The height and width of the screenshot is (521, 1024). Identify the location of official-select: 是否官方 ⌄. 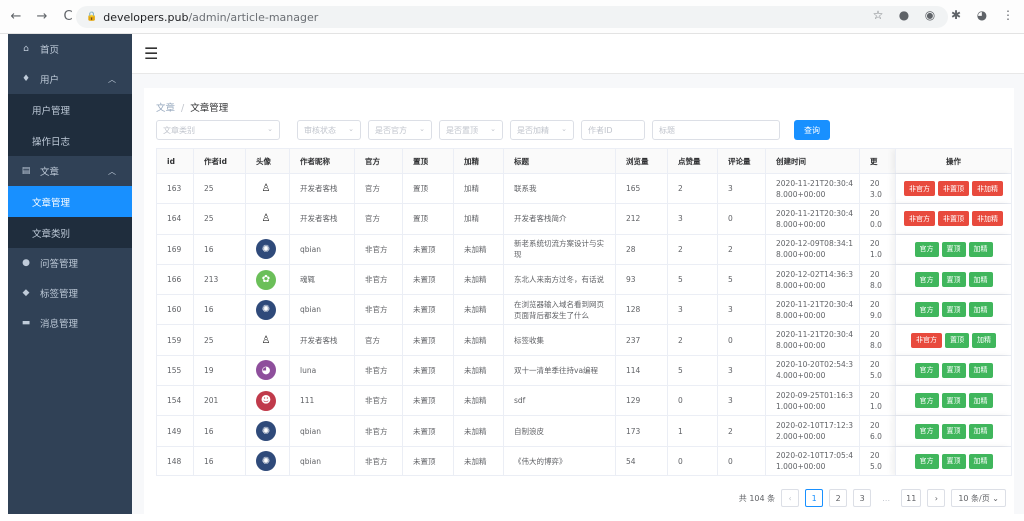
(400, 130).